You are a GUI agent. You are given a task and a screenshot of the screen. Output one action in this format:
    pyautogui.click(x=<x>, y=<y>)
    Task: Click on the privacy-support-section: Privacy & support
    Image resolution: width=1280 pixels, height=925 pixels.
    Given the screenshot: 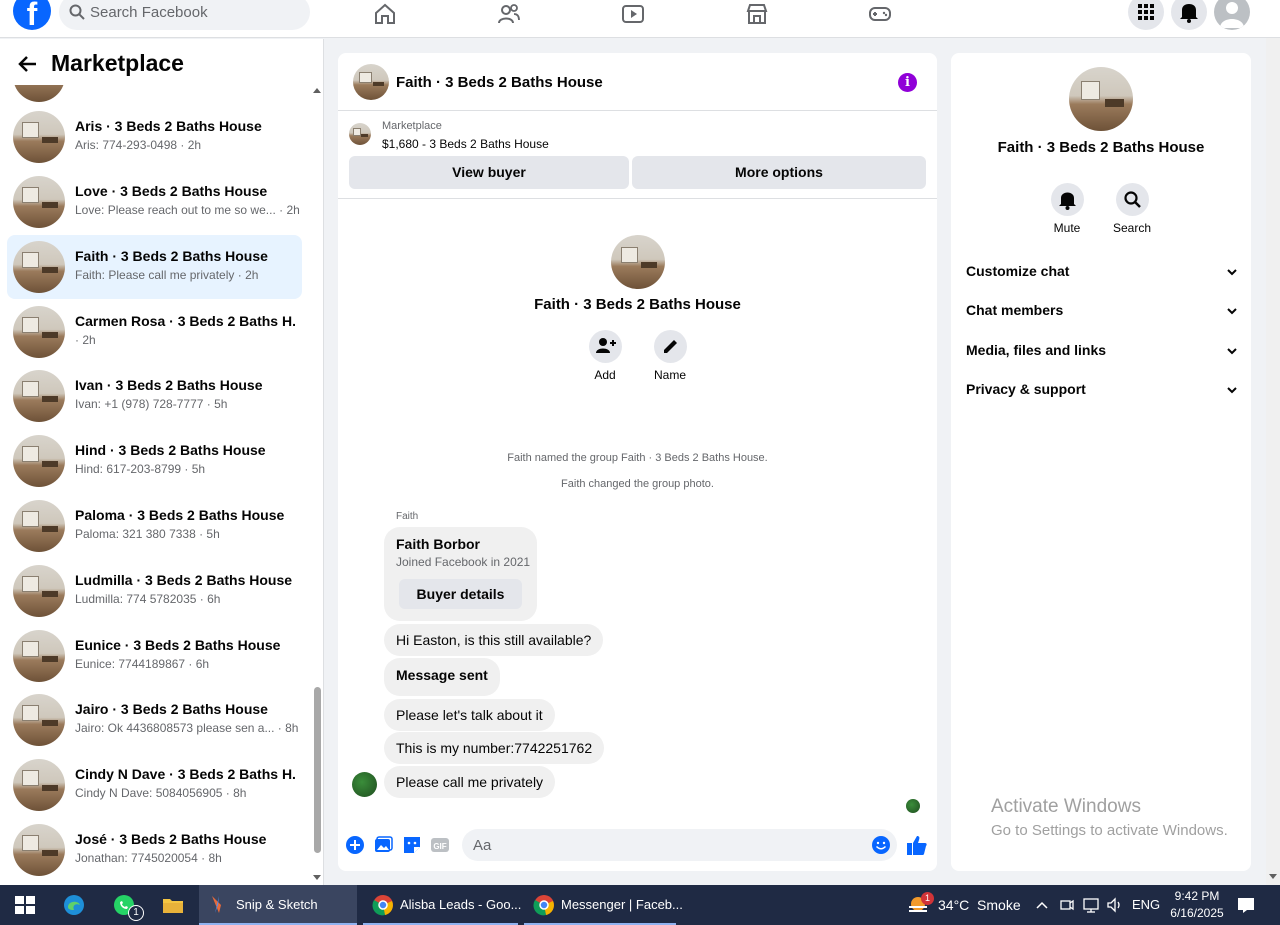 What is the action you would take?
    pyautogui.click(x=1102, y=392)
    